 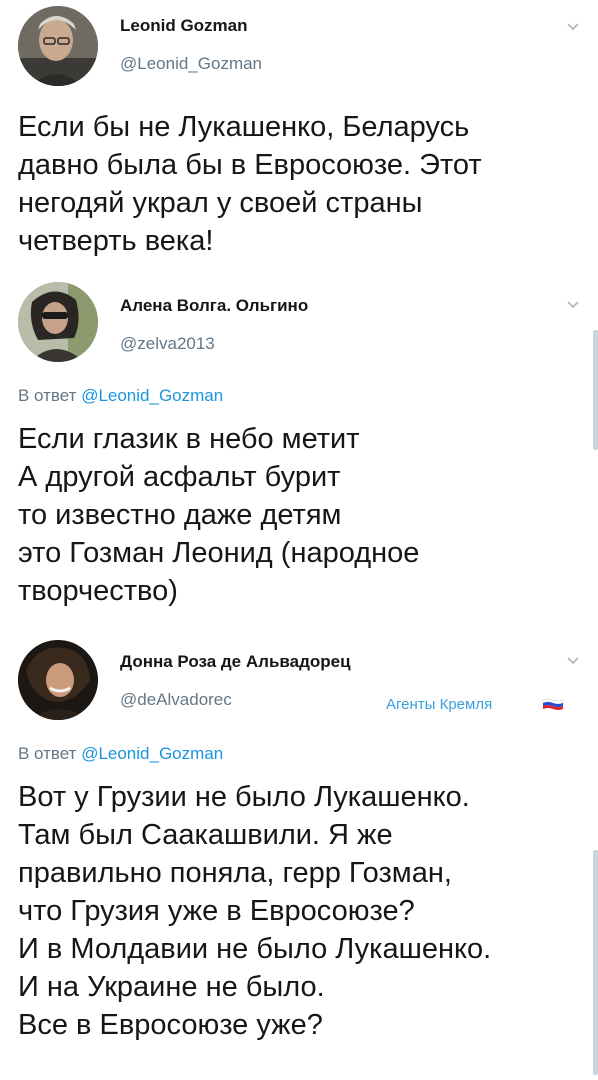 I want to click on tweet-text-line: Если бы не Лукашенко, Беларусь, so click(x=244, y=127).